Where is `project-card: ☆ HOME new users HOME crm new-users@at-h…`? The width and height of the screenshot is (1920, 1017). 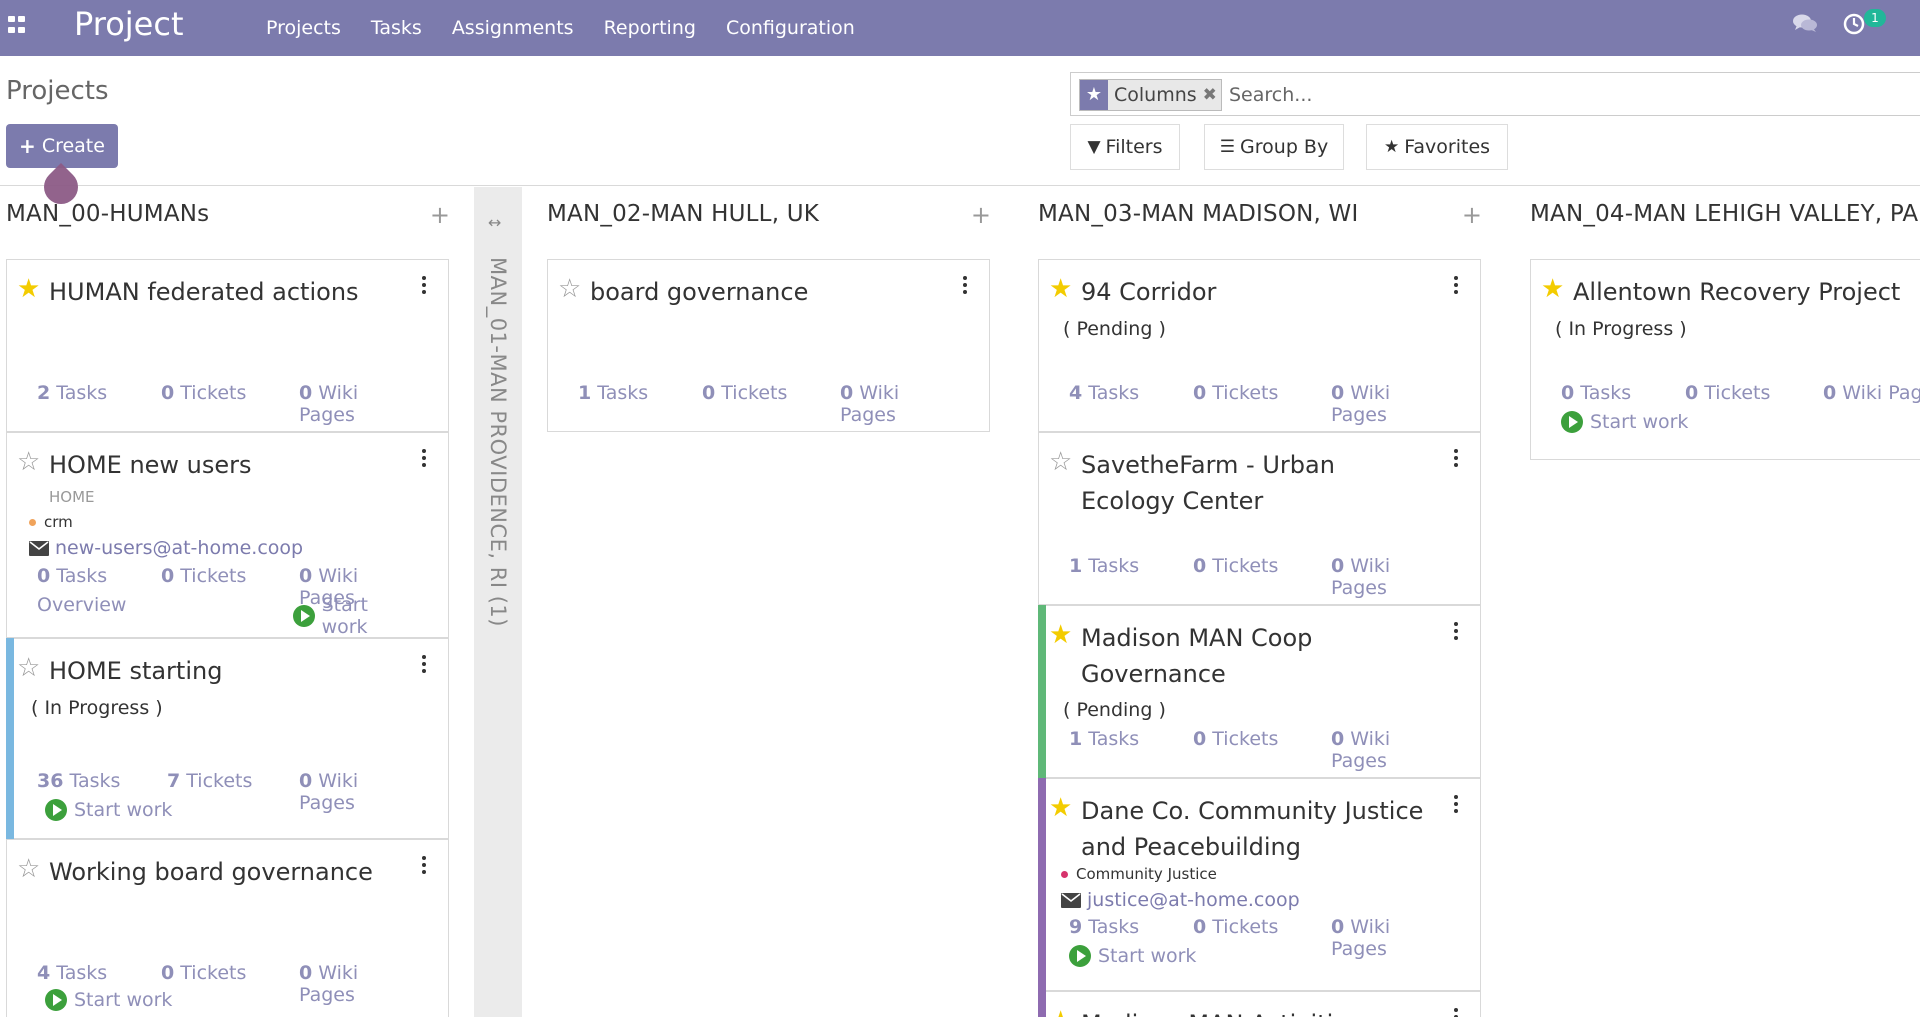
project-card: ☆ HOME new users HOME crm new-users@at-h… is located at coordinates (227, 535).